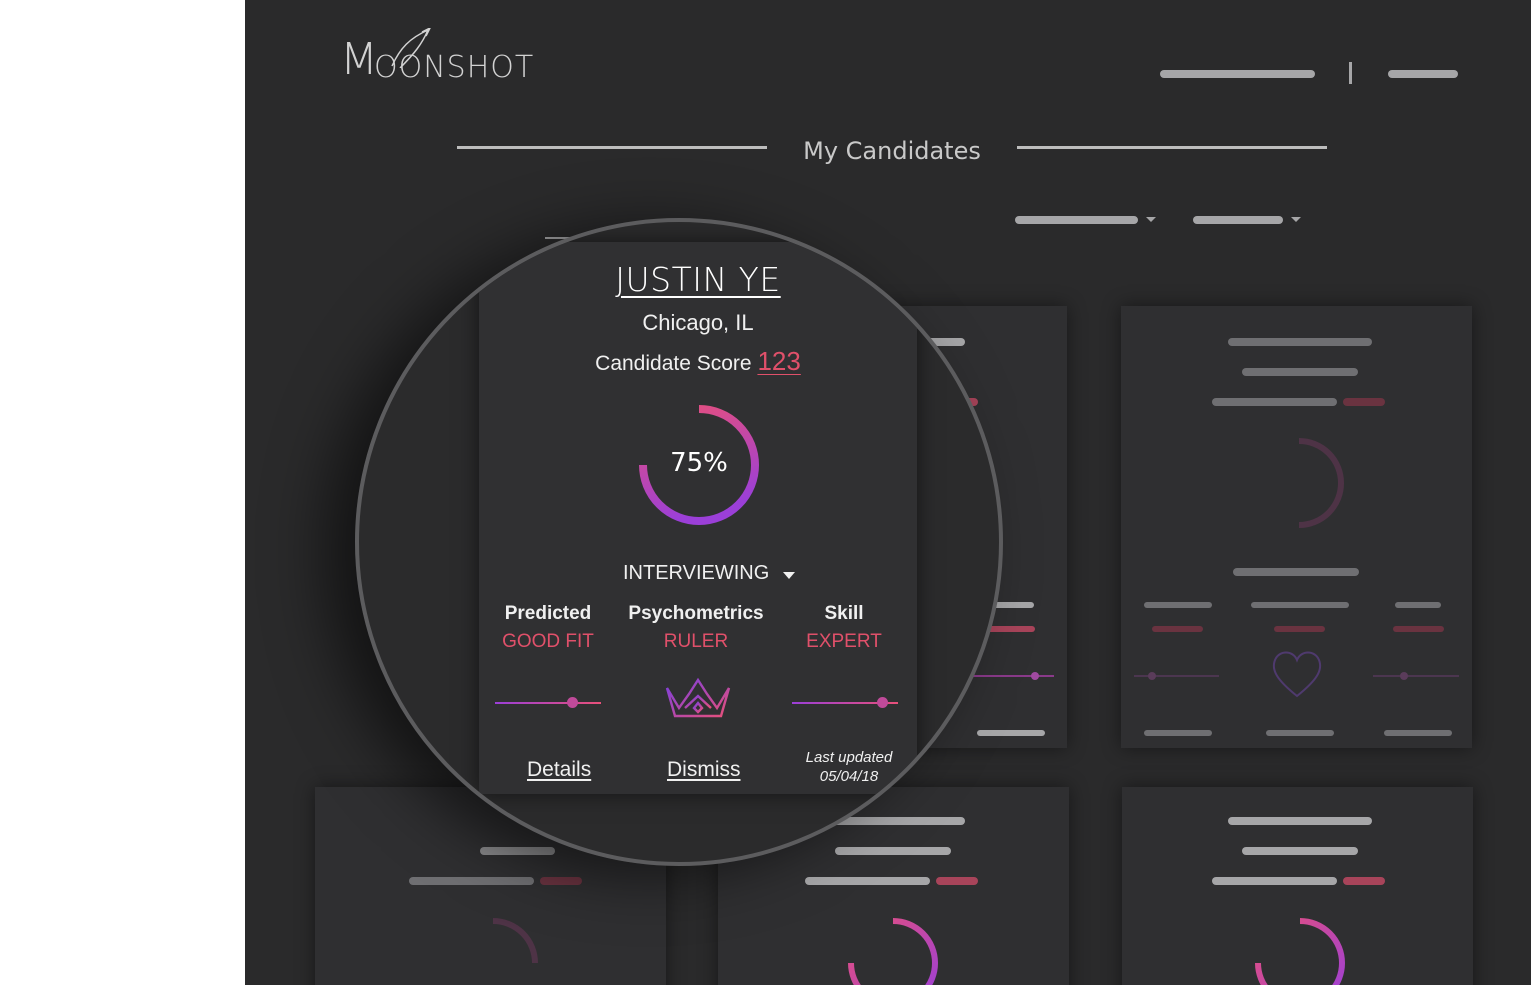  What do you see at coordinates (844, 613) in the screenshot?
I see `metric-label: Skill` at bounding box center [844, 613].